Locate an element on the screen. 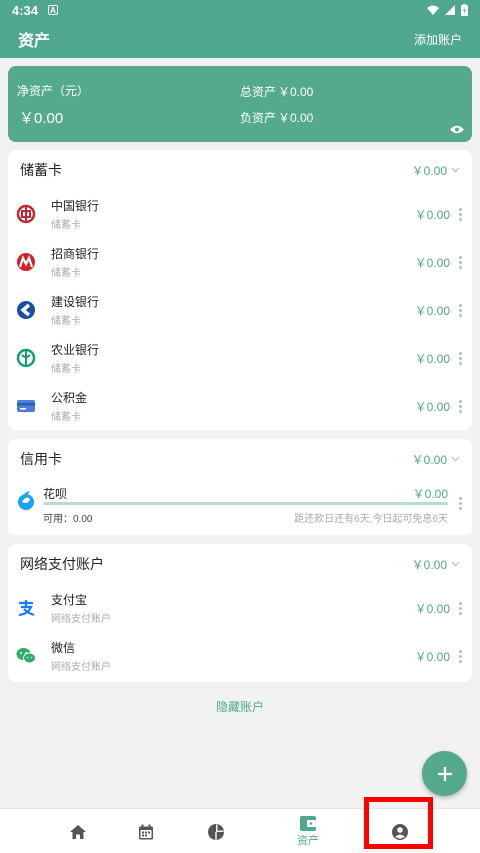 The image size is (480, 853). home-icon is located at coordinates (78, 831).